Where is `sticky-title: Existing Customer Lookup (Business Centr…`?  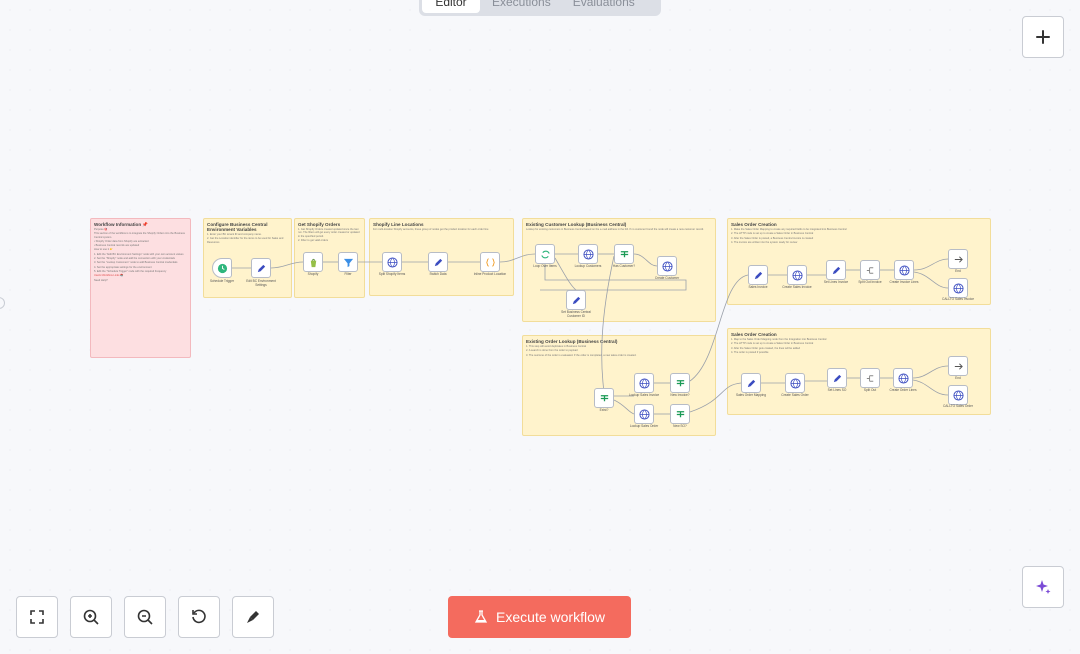
sticky-title: Existing Customer Lookup (Business Centr… is located at coordinates (576, 224).